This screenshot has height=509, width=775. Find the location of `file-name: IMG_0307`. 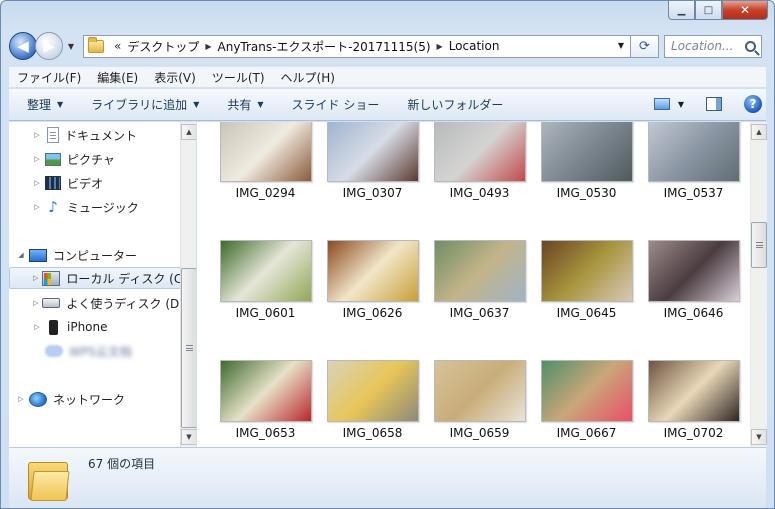

file-name: IMG_0307 is located at coordinates (372, 193).